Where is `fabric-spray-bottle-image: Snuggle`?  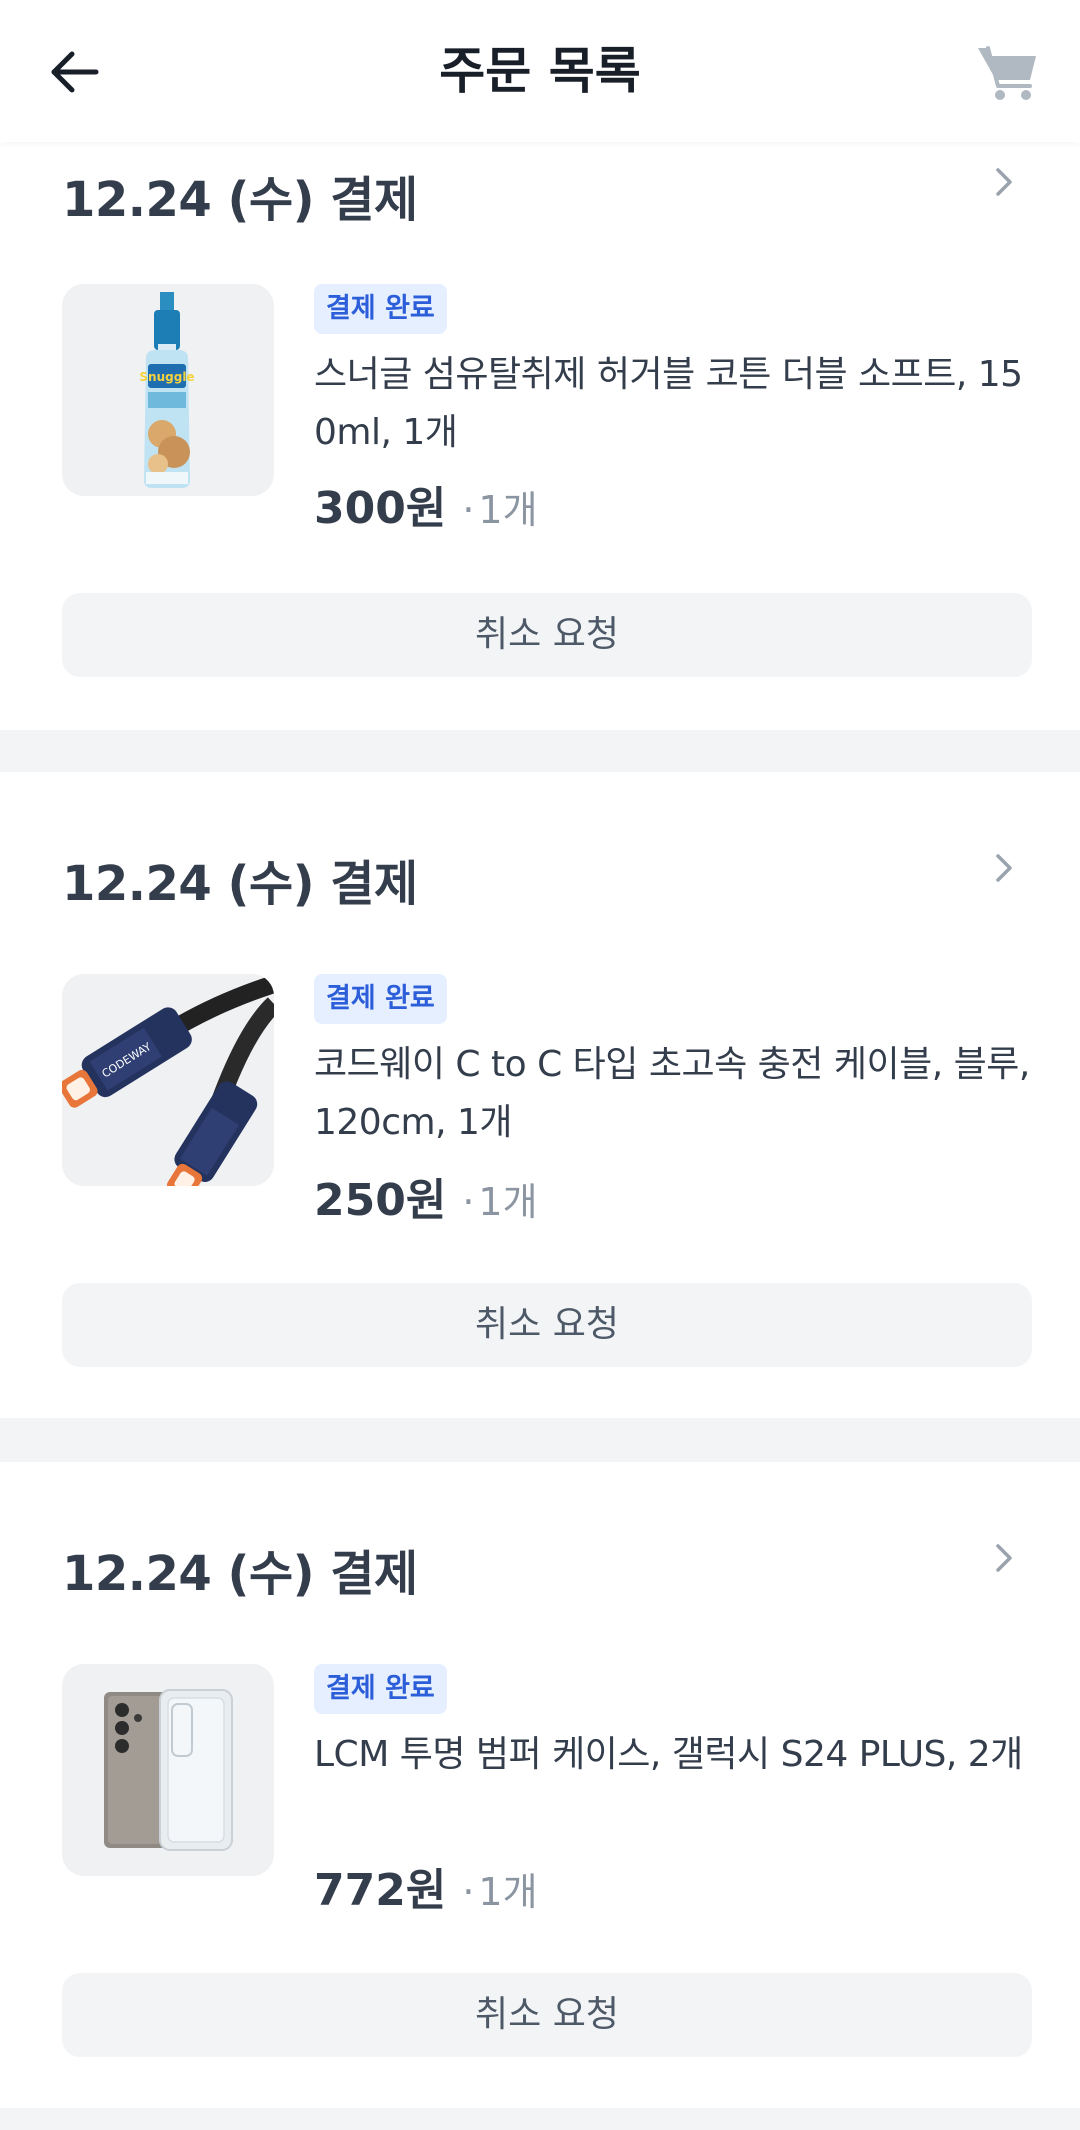
fabric-spray-bottle-image: Snuggle is located at coordinates (167, 390).